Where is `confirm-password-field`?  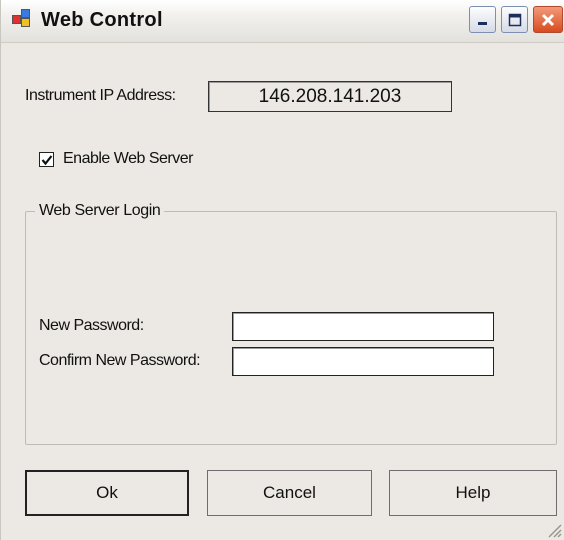 confirm-password-field is located at coordinates (363, 361).